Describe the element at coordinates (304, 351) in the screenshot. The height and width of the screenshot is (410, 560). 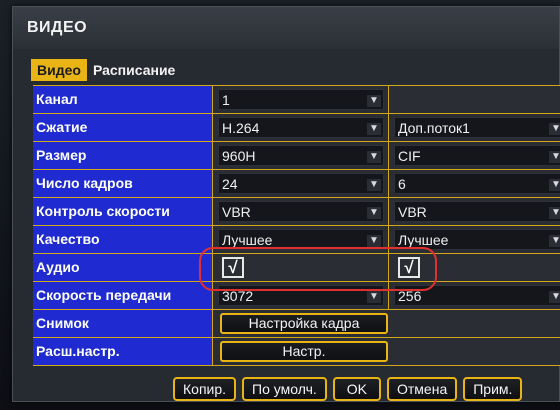
I see `advanced-settings-button: Настр.` at that location.